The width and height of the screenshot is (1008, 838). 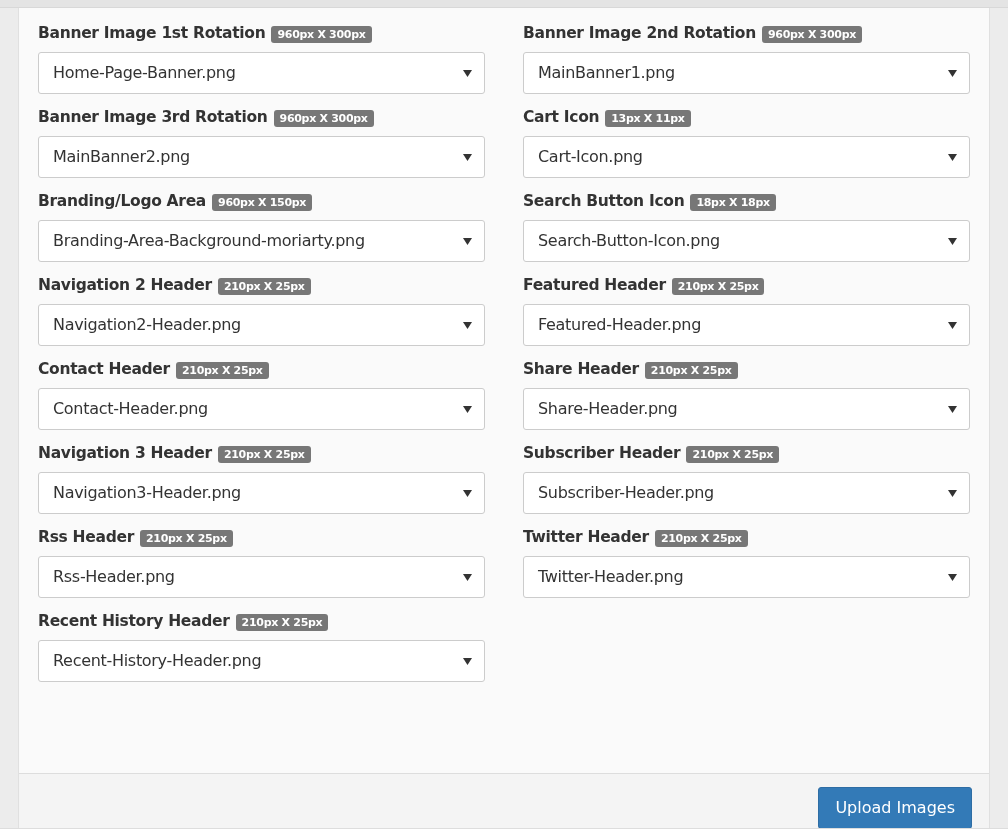 I want to click on select-field: Search-Button-Icon.png, so click(x=746, y=241).